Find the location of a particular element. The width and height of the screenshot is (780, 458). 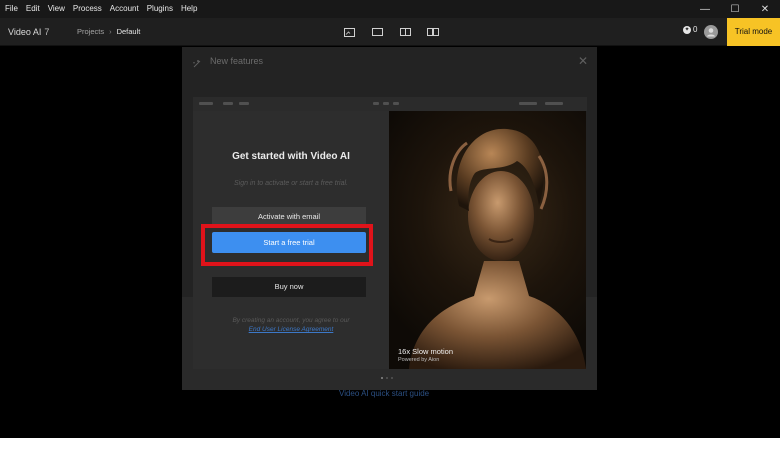

menu-account: Account is located at coordinates (124, 9).